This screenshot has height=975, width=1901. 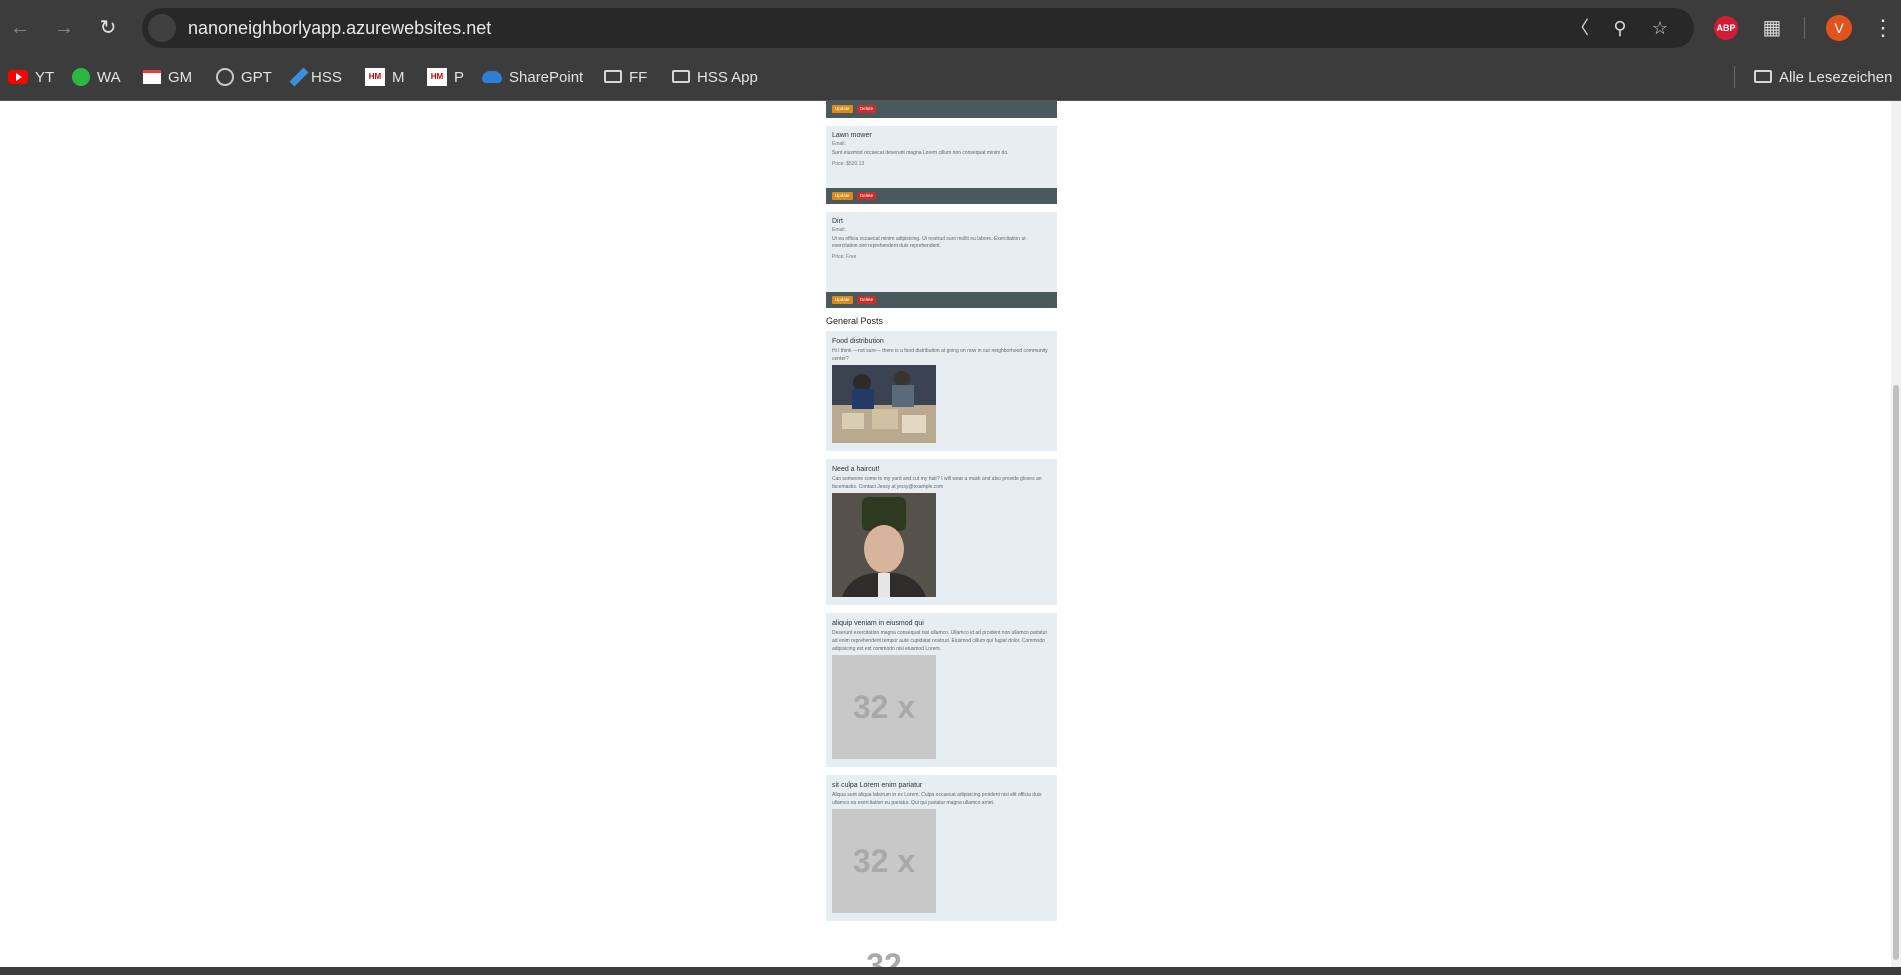 I want to click on bookmark-label: M, so click(x=398, y=77).